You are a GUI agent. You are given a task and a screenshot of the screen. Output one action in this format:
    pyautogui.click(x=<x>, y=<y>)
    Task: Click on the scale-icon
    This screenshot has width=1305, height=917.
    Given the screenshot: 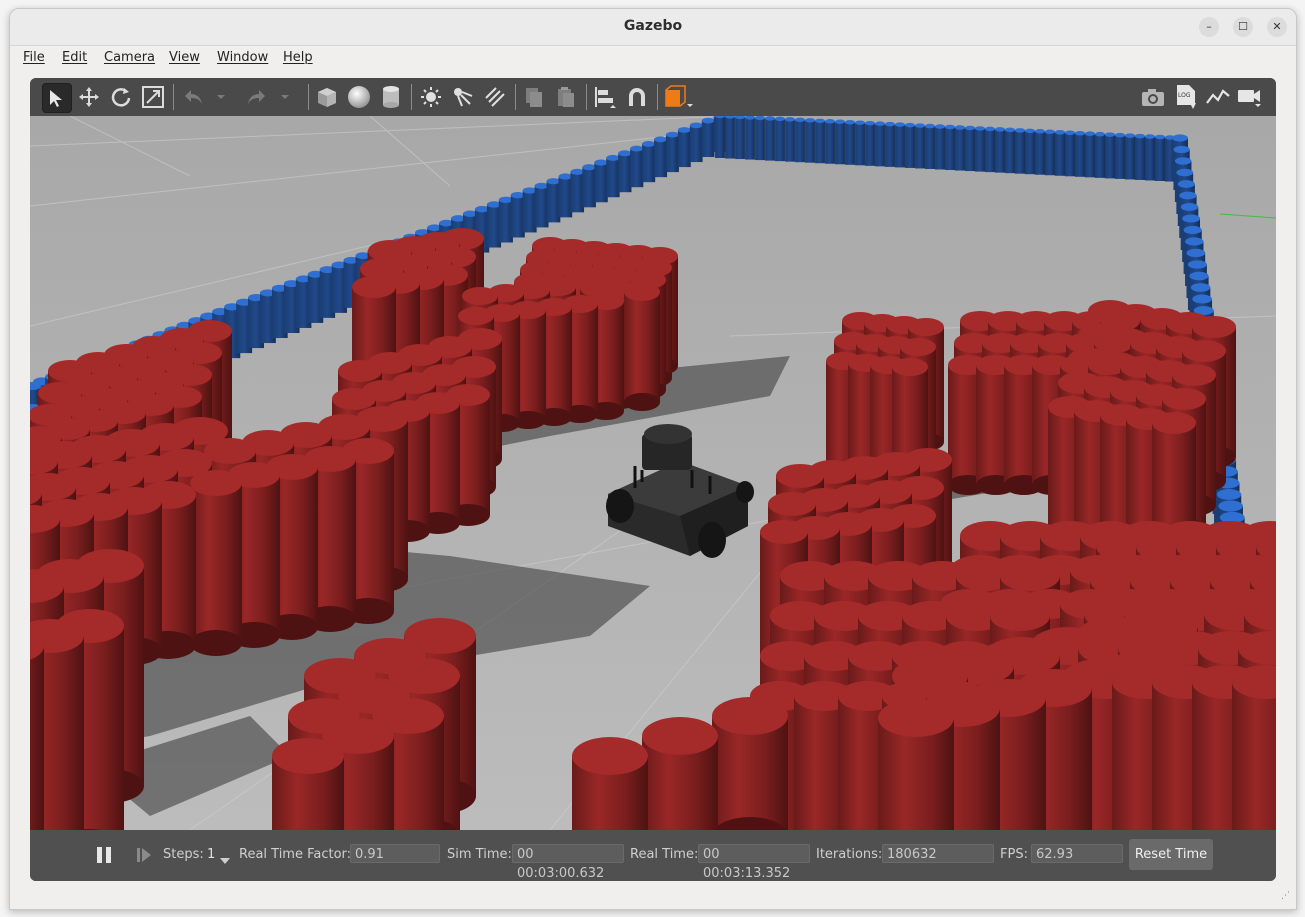 What is the action you would take?
    pyautogui.click(x=153, y=97)
    